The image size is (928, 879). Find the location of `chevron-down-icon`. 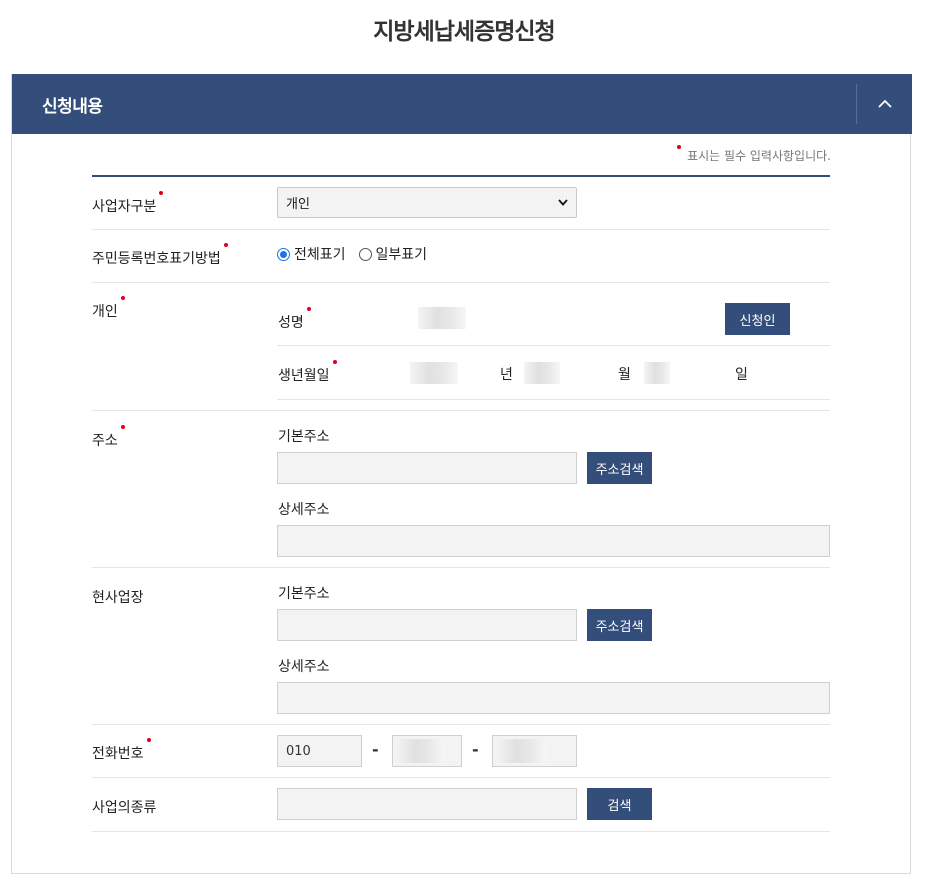

chevron-down-icon is located at coordinates (563, 202).